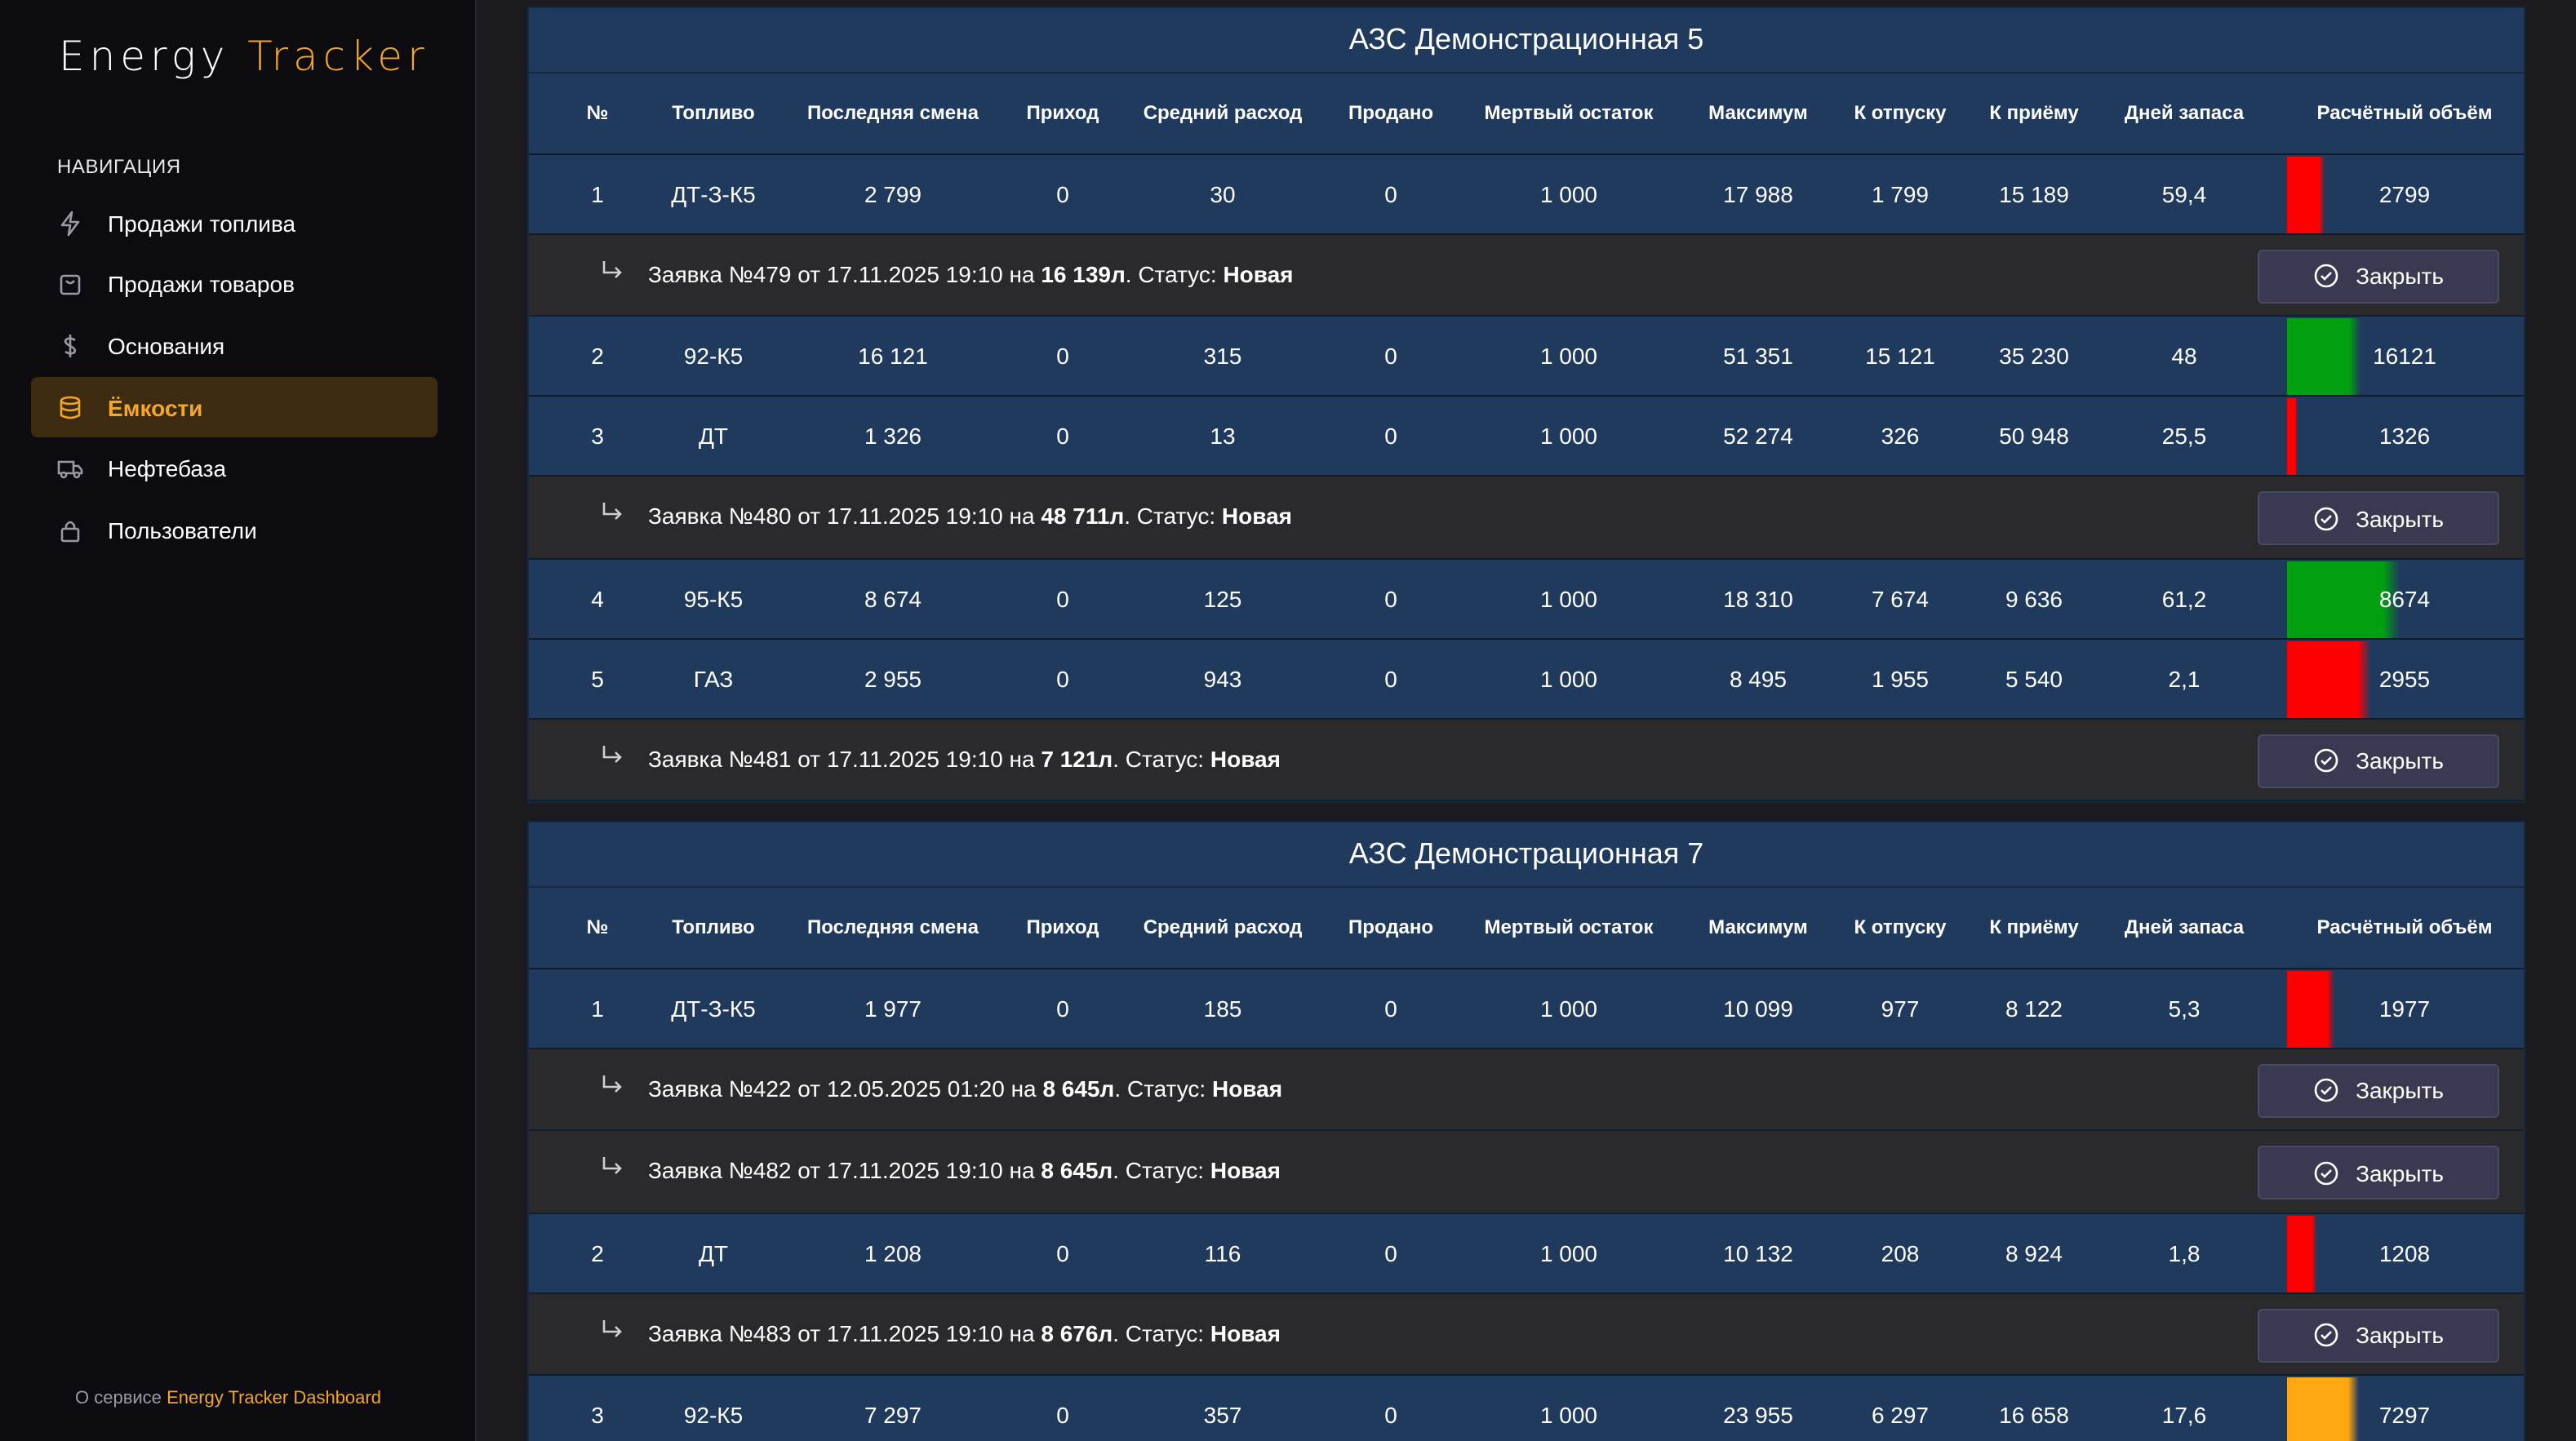  I want to click on sidebar-item-2: Основания, so click(234, 345).